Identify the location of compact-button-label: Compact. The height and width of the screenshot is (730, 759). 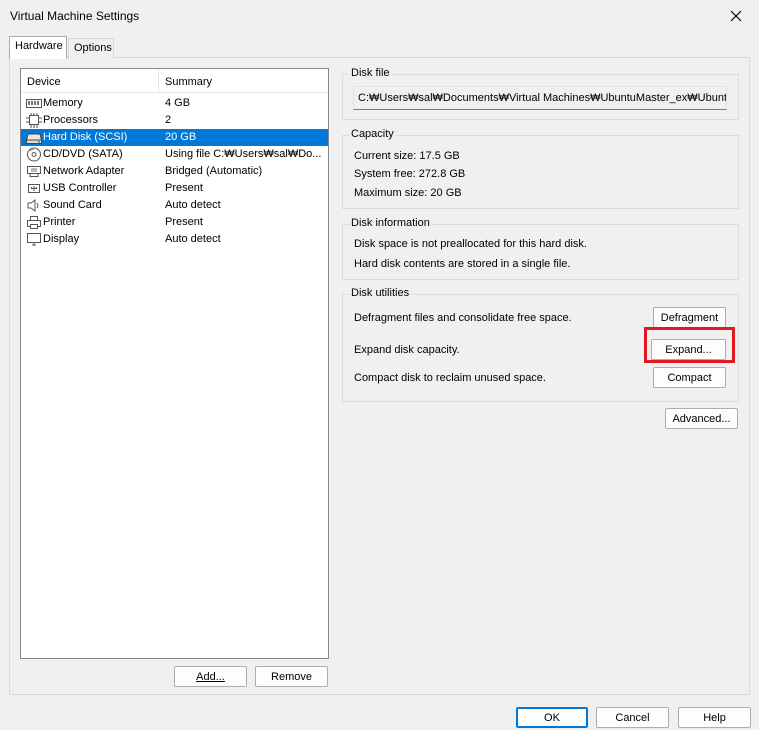
(689, 377).